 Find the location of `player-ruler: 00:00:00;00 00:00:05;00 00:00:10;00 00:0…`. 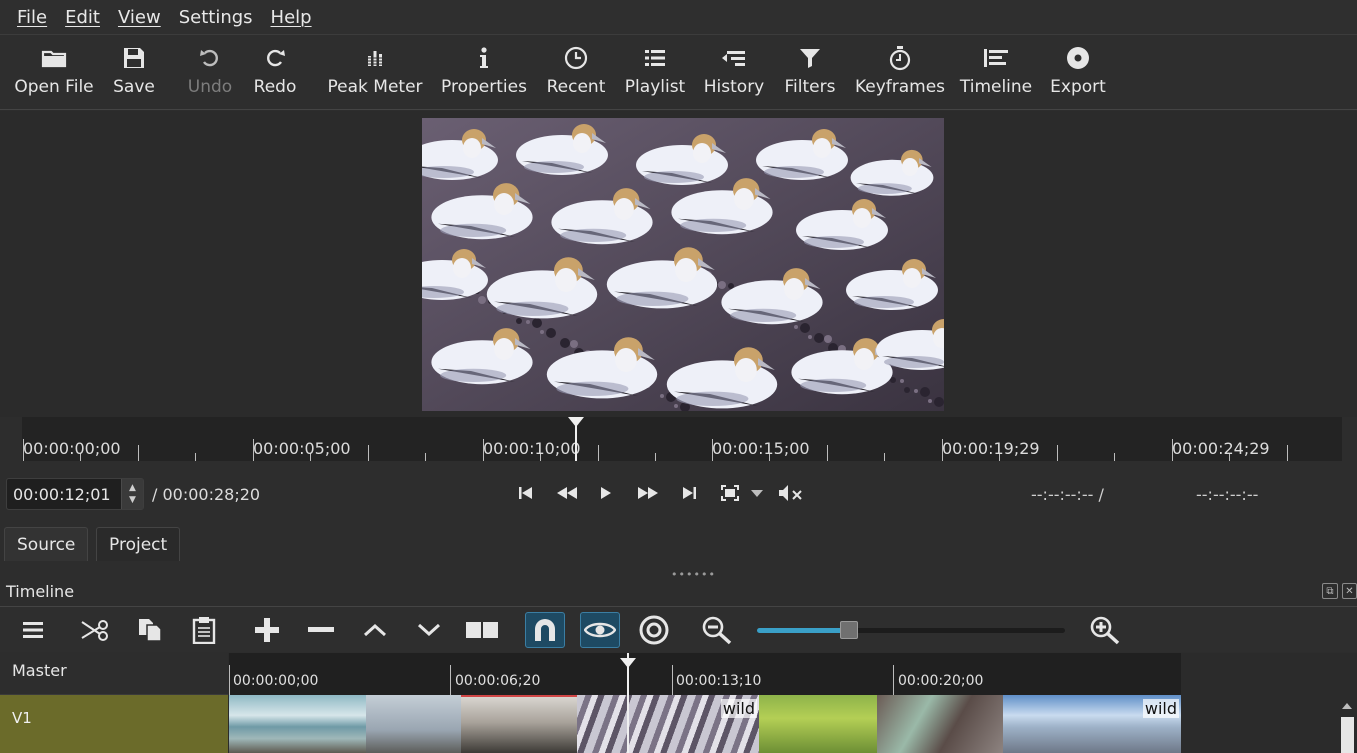

player-ruler: 00:00:00;00 00:00:05;00 00:00:10;00 00:0… is located at coordinates (682, 439).